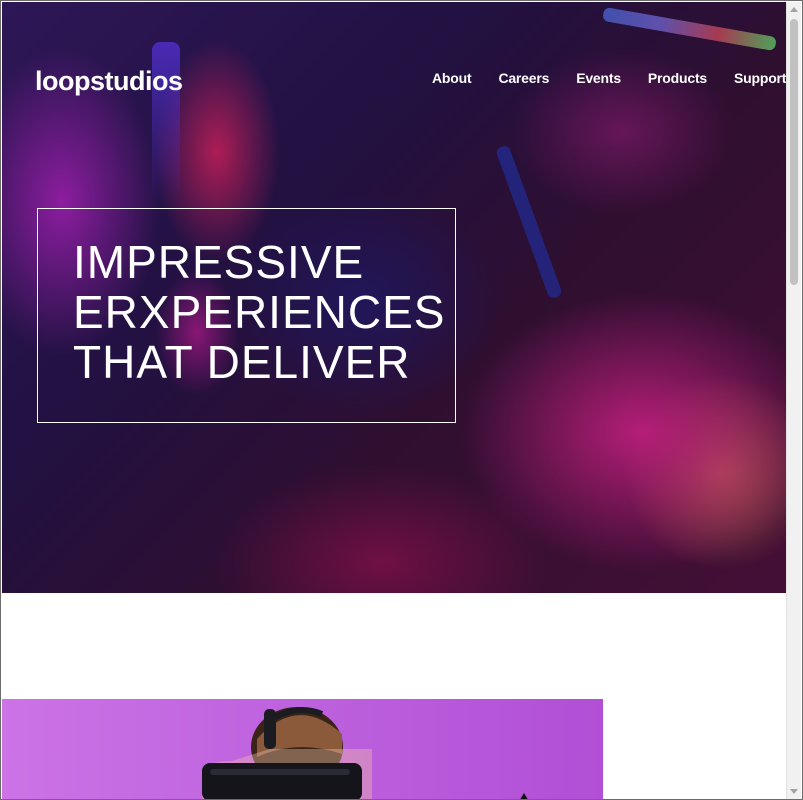  I want to click on hero-headline-line: IMPRESSIVE, so click(219, 262).